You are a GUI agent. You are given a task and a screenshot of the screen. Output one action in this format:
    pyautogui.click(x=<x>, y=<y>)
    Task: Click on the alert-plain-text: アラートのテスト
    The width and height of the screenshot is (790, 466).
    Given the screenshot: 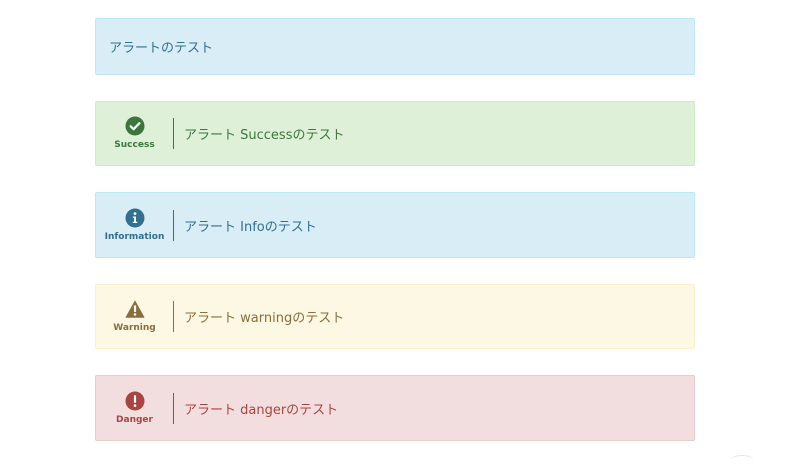 What is the action you would take?
    pyautogui.click(x=161, y=48)
    